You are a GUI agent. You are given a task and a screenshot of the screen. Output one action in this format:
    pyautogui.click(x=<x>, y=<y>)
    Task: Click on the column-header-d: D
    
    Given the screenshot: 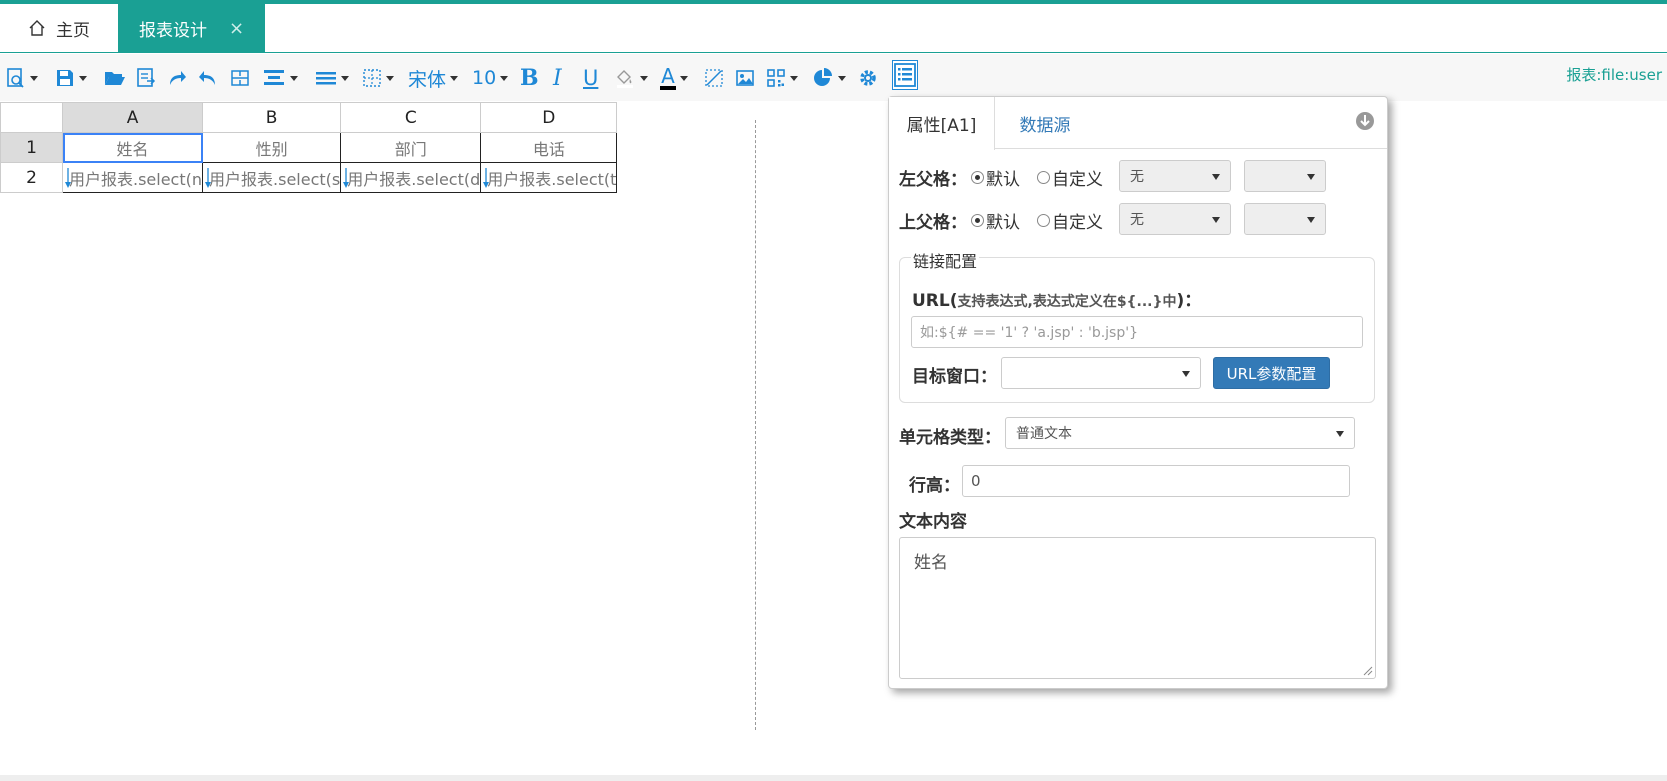 What is the action you would take?
    pyautogui.click(x=549, y=117)
    